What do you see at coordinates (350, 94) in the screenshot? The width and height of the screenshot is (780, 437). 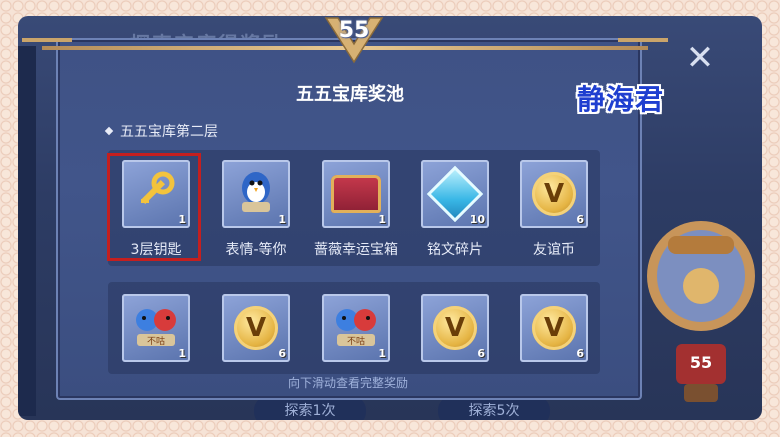 I see `panel-title: 五五宝库奖池` at bounding box center [350, 94].